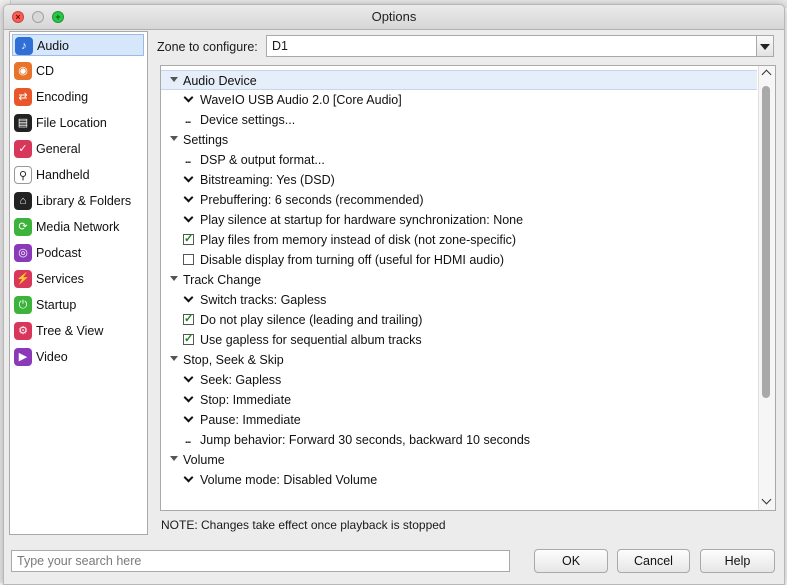 Image resolution: width=787 pixels, height=585 pixels. I want to click on sidebar-item-media-network: ⟳ Media Network, so click(78, 227).